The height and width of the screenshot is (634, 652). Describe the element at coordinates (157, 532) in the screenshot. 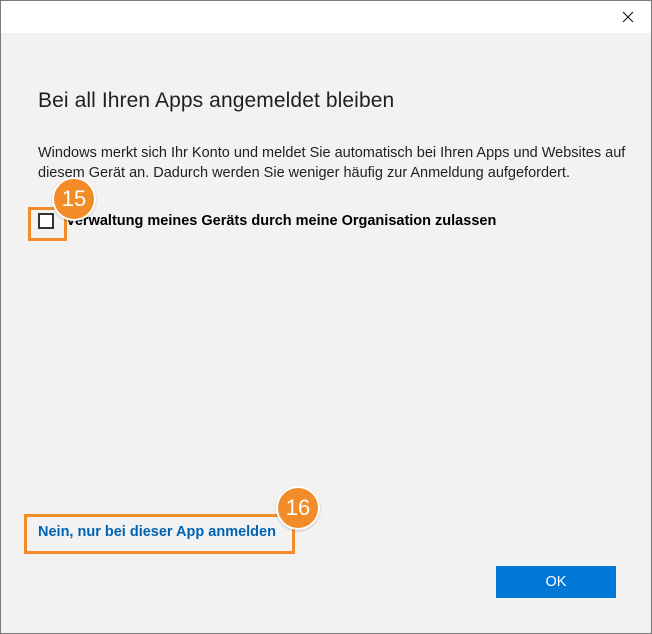

I see `only-this-app-link: Nein, nur bei dieser App anmelden` at that location.